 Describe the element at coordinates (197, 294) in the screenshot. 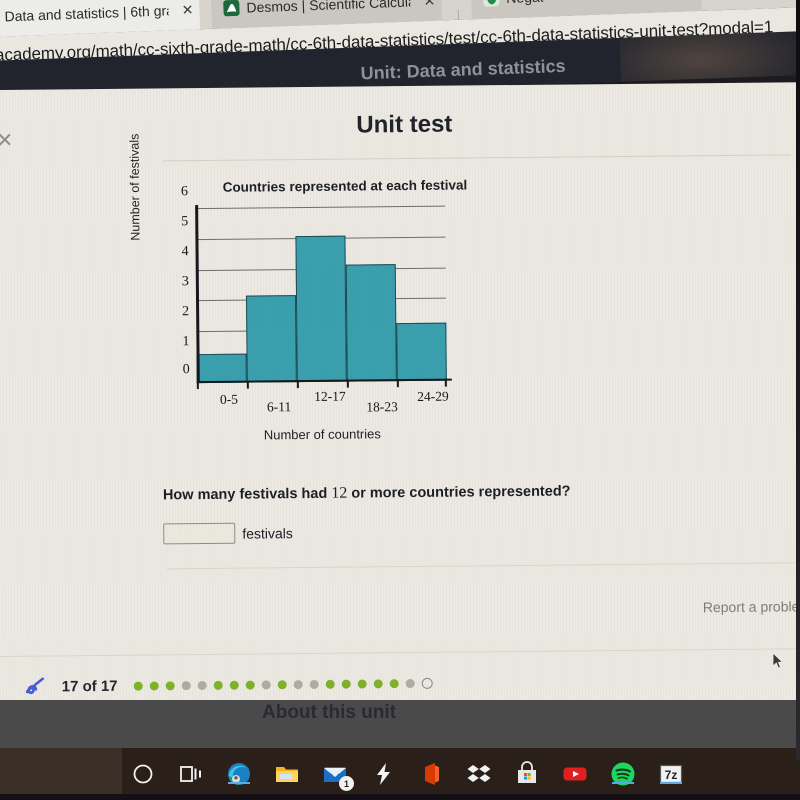

I see `chart-y-axis` at that location.